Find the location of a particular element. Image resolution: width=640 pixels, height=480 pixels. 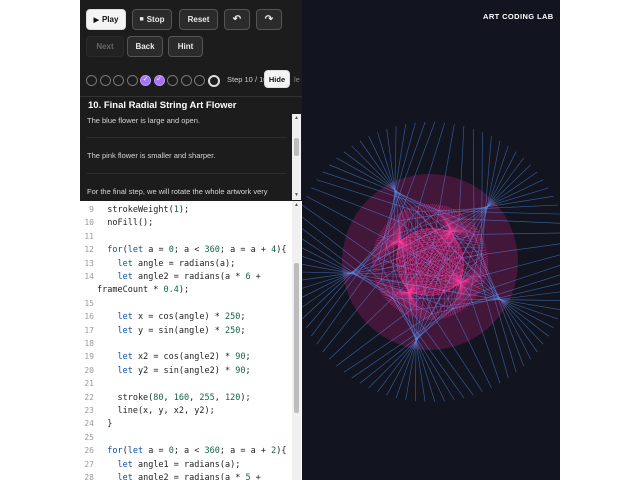

line-number: 24 is located at coordinates (89, 424).